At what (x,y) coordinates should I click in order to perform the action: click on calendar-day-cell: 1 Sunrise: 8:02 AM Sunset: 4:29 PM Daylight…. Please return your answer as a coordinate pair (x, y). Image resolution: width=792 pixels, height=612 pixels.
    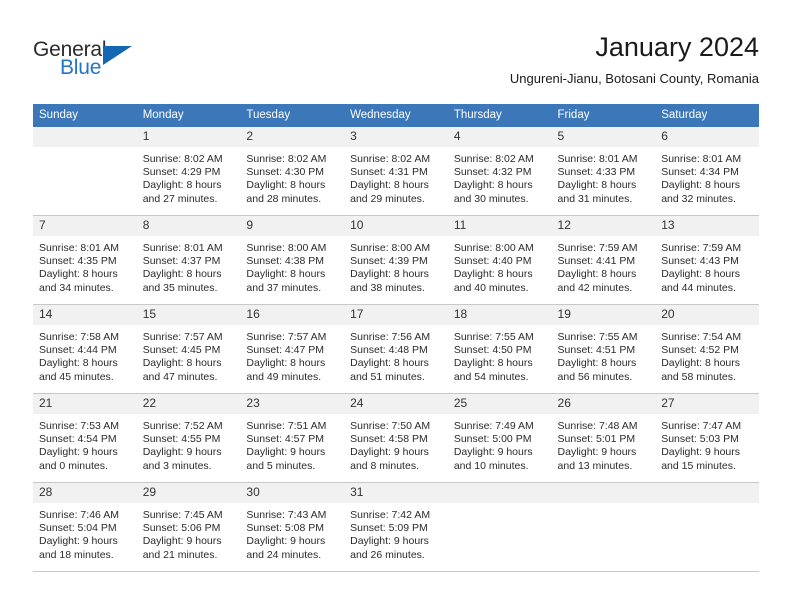
    Looking at the image, I should click on (188, 171).